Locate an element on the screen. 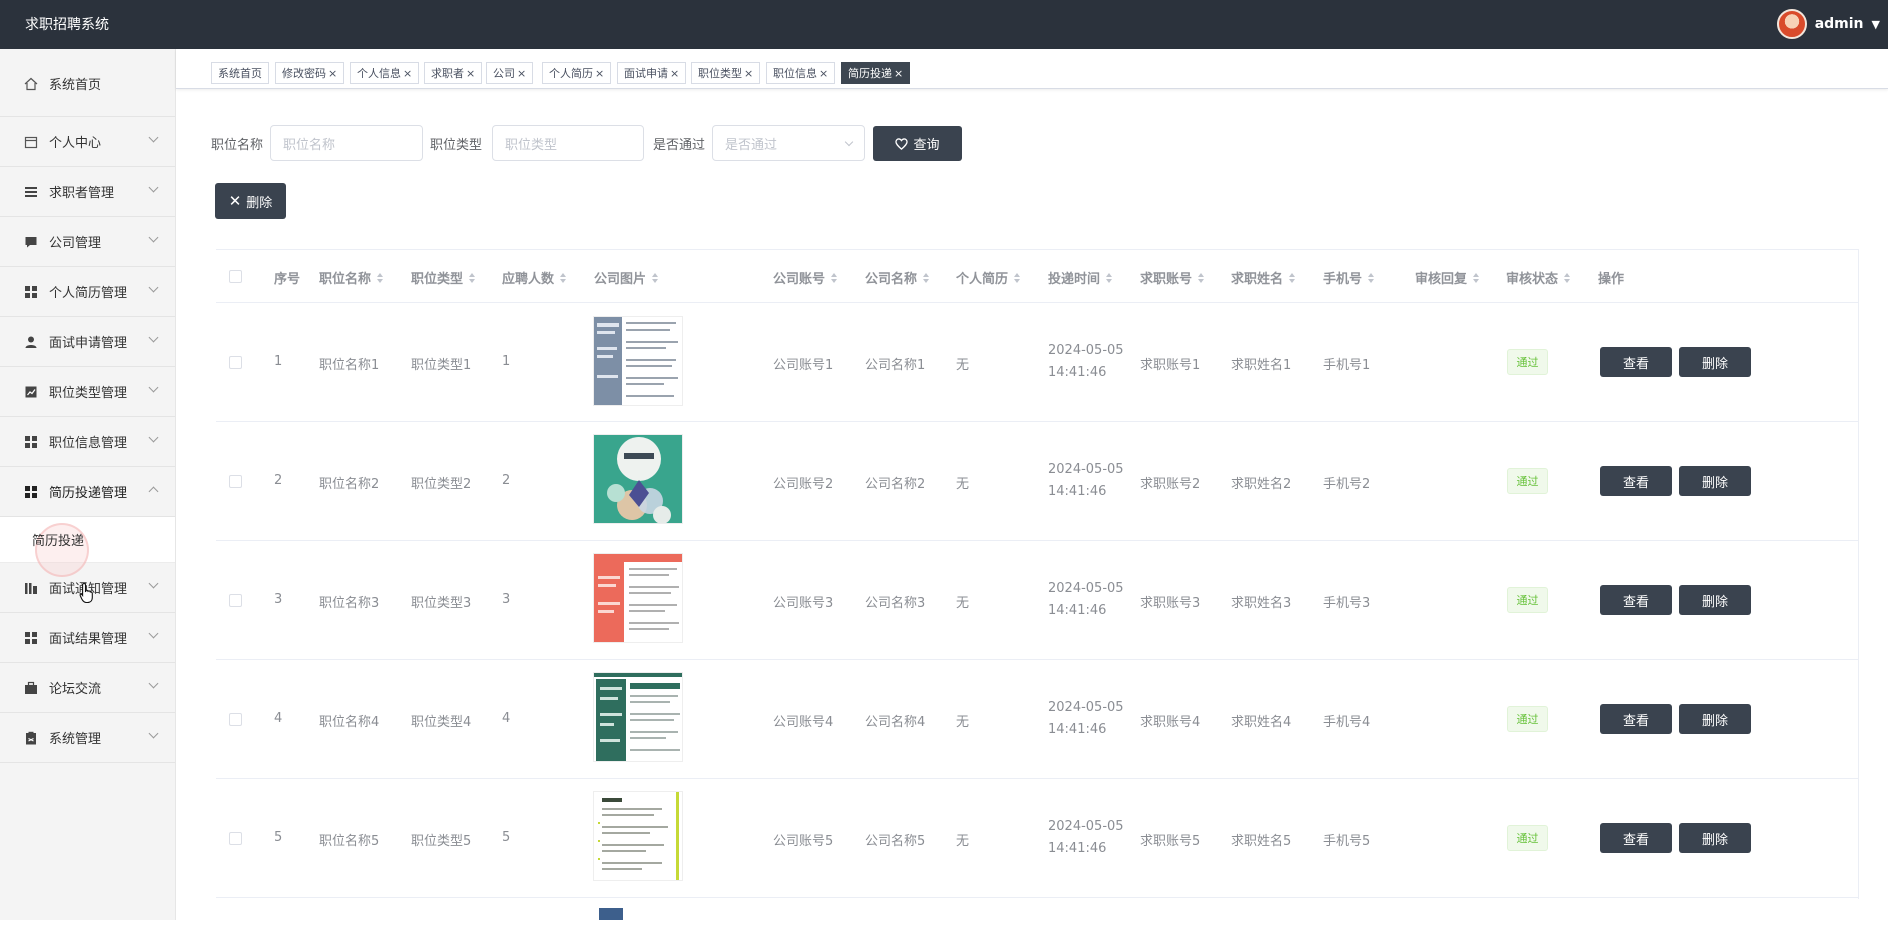 The height and width of the screenshot is (928, 1888). col-job-name: 职位名称 is located at coordinates (351, 277).